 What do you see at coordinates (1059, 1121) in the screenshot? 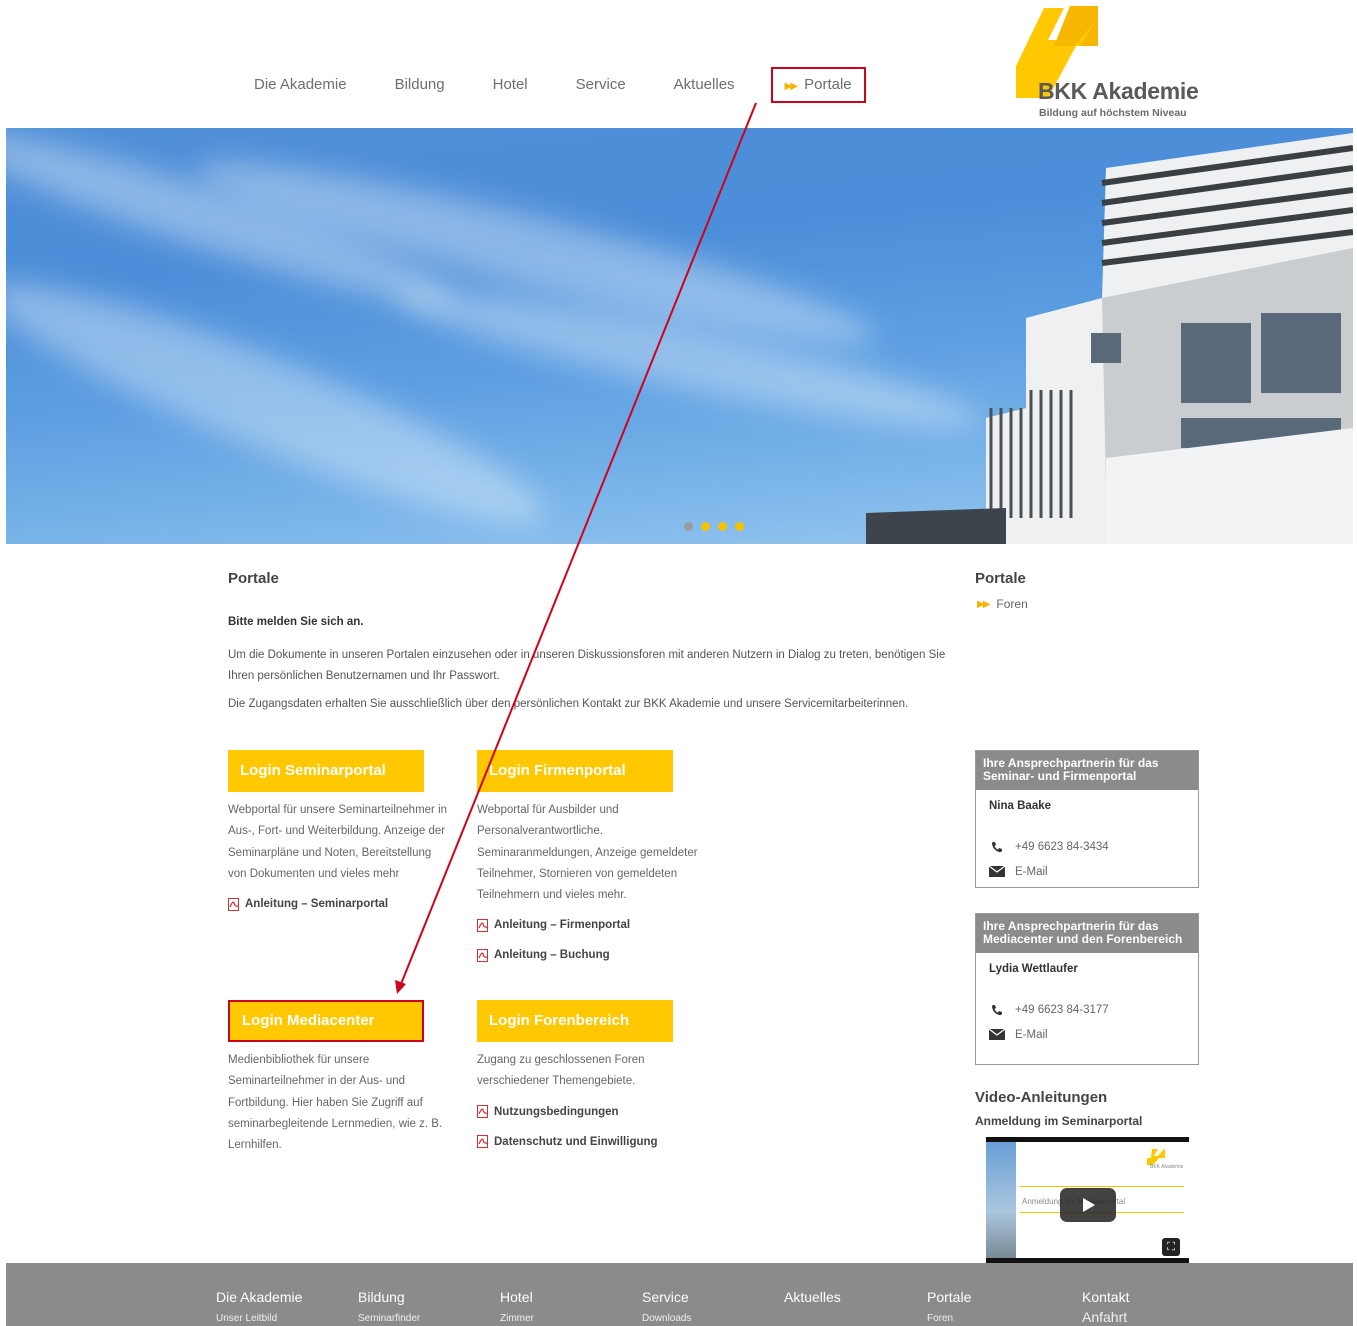
I see `video-subtitle: Anmeldung im Seminarportal` at bounding box center [1059, 1121].